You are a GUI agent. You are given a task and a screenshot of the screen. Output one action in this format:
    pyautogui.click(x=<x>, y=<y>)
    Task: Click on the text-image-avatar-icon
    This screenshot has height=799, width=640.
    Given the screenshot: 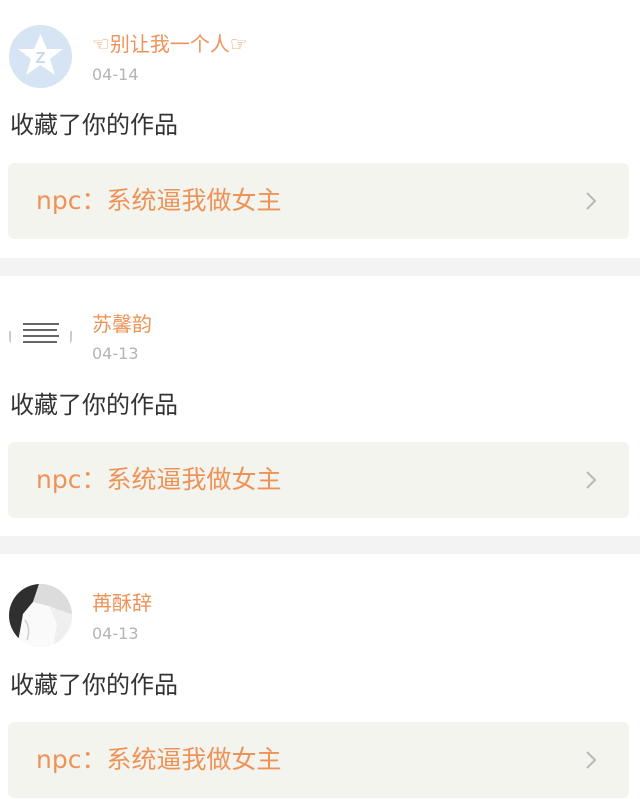 What is the action you would take?
    pyautogui.click(x=40, y=334)
    